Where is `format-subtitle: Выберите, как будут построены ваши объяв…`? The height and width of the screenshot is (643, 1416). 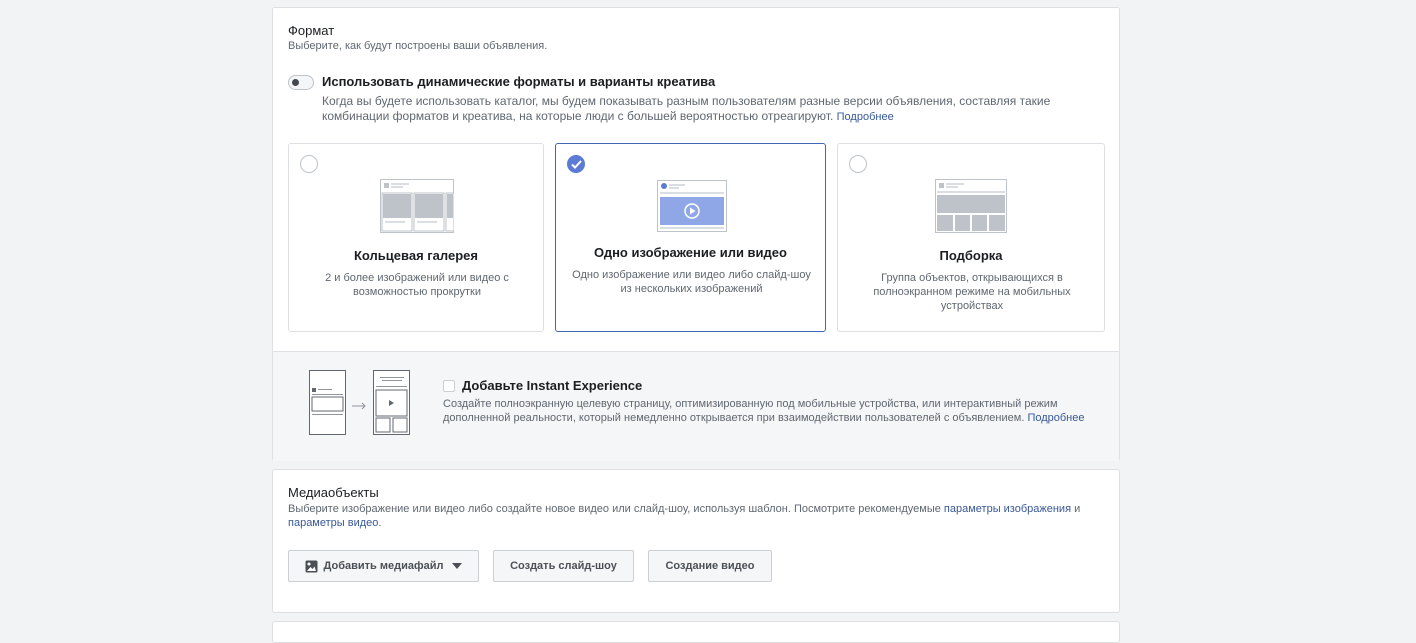
format-subtitle: Выберите, как будут построены ваши объяв… is located at coordinates (418, 46).